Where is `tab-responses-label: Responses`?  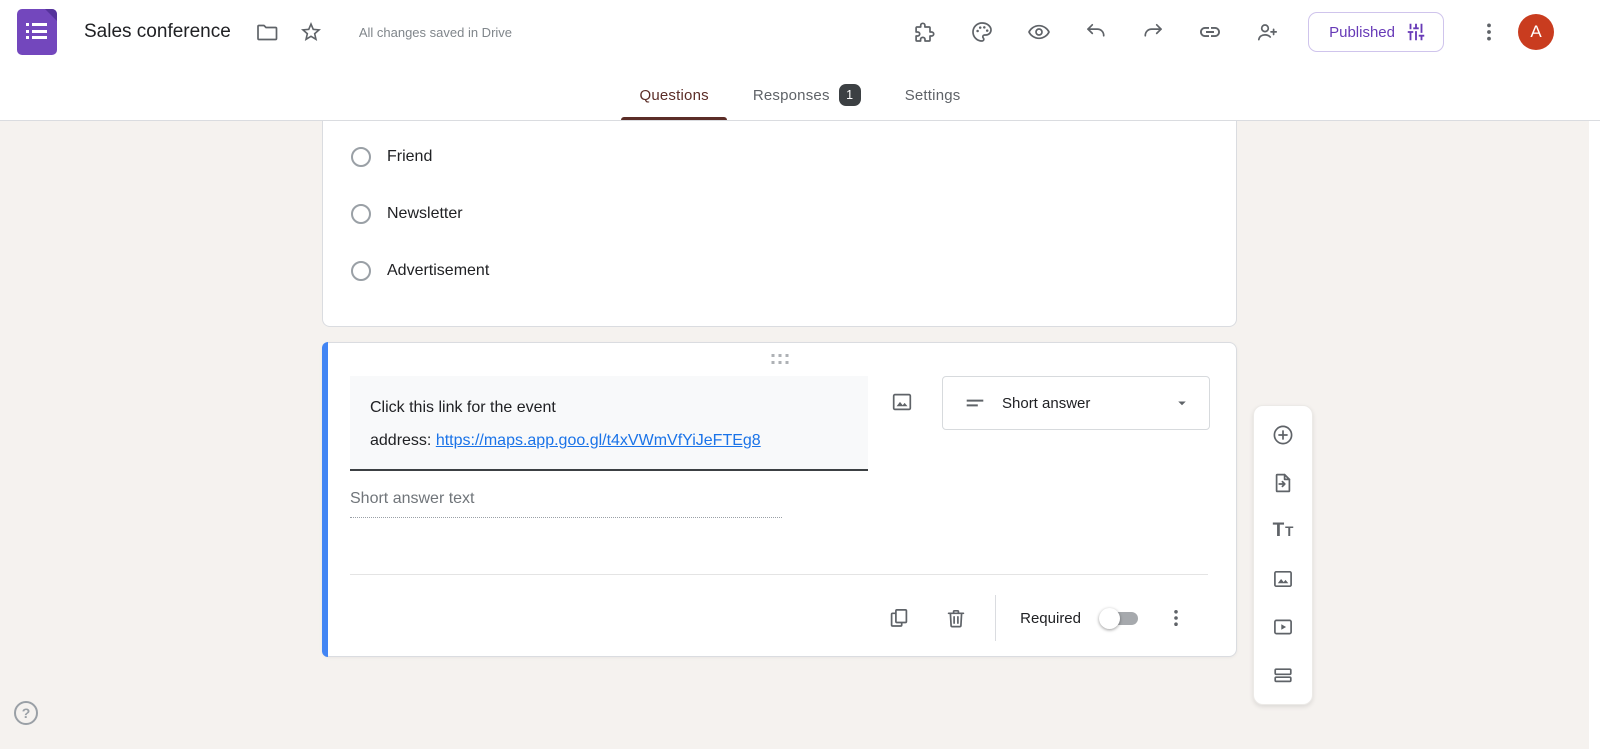
tab-responses-label: Responses is located at coordinates (791, 95).